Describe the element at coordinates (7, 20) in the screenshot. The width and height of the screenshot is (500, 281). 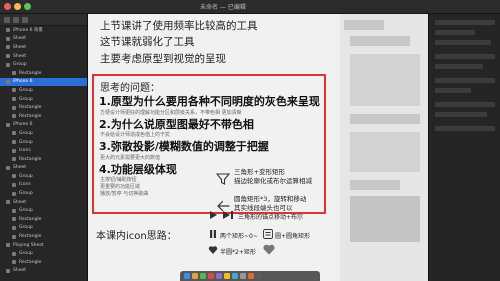
I see `pages-icon` at that location.